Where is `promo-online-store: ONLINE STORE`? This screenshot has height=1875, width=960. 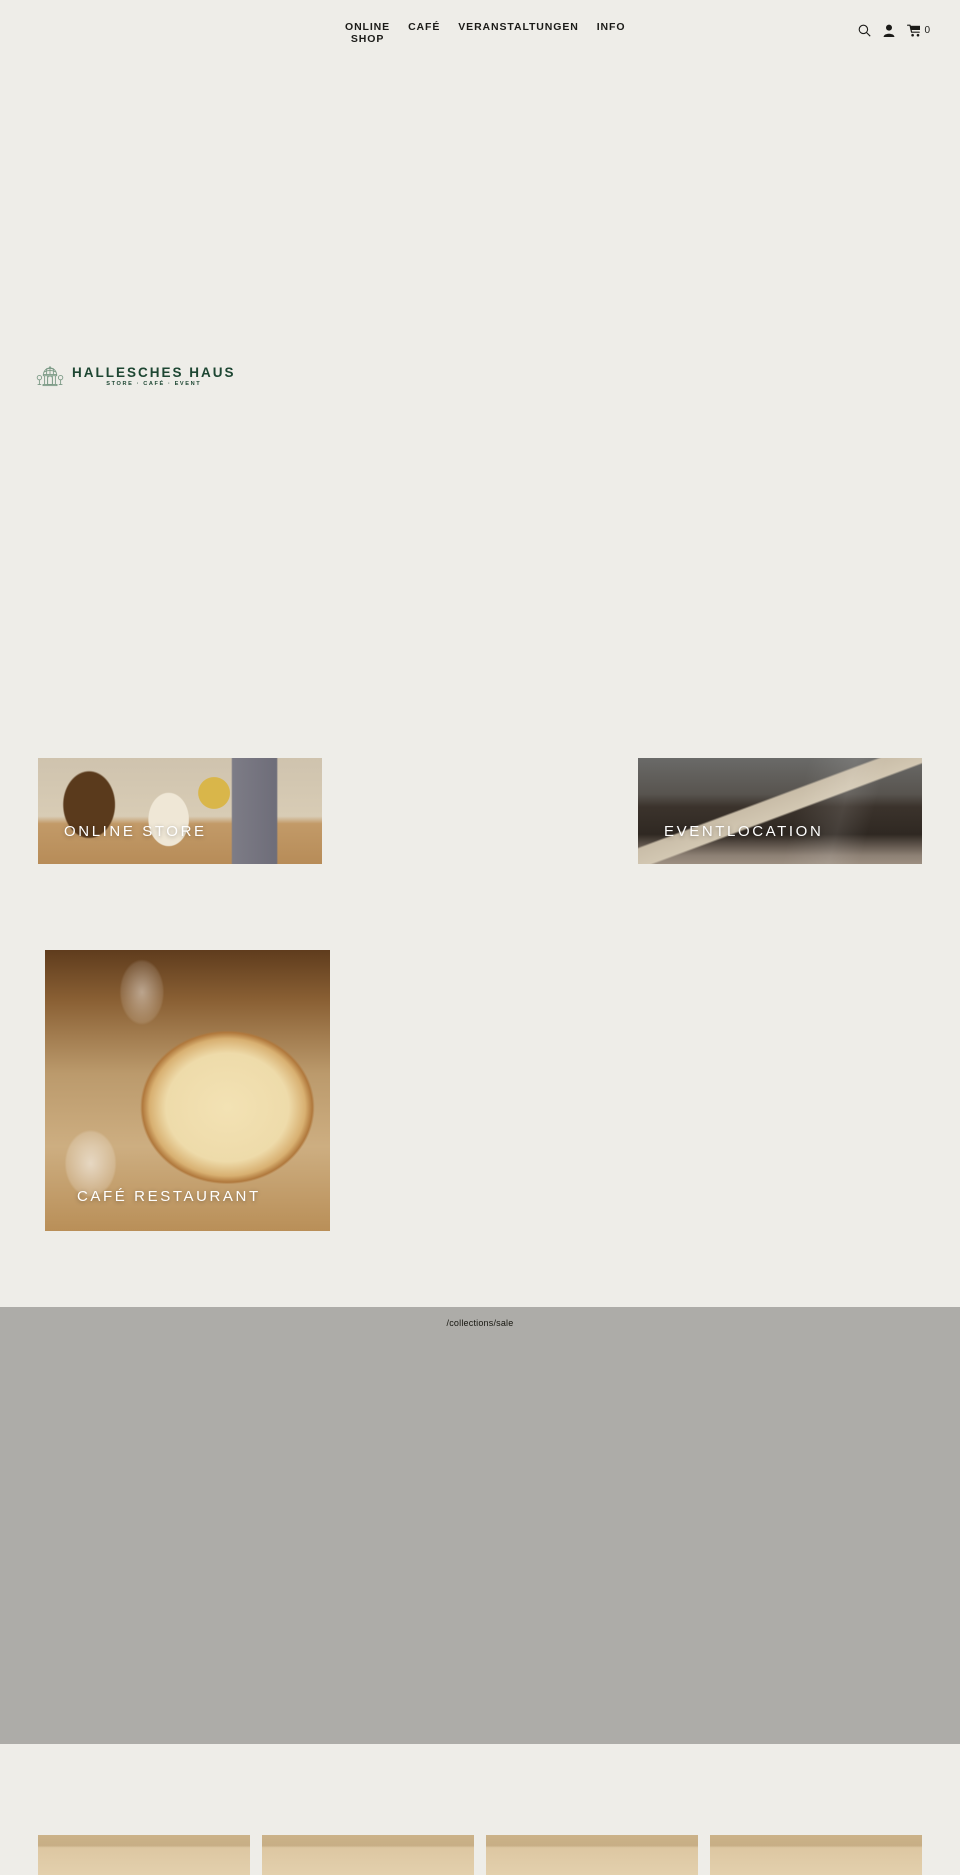
promo-online-store: ONLINE STORE is located at coordinates (180, 811).